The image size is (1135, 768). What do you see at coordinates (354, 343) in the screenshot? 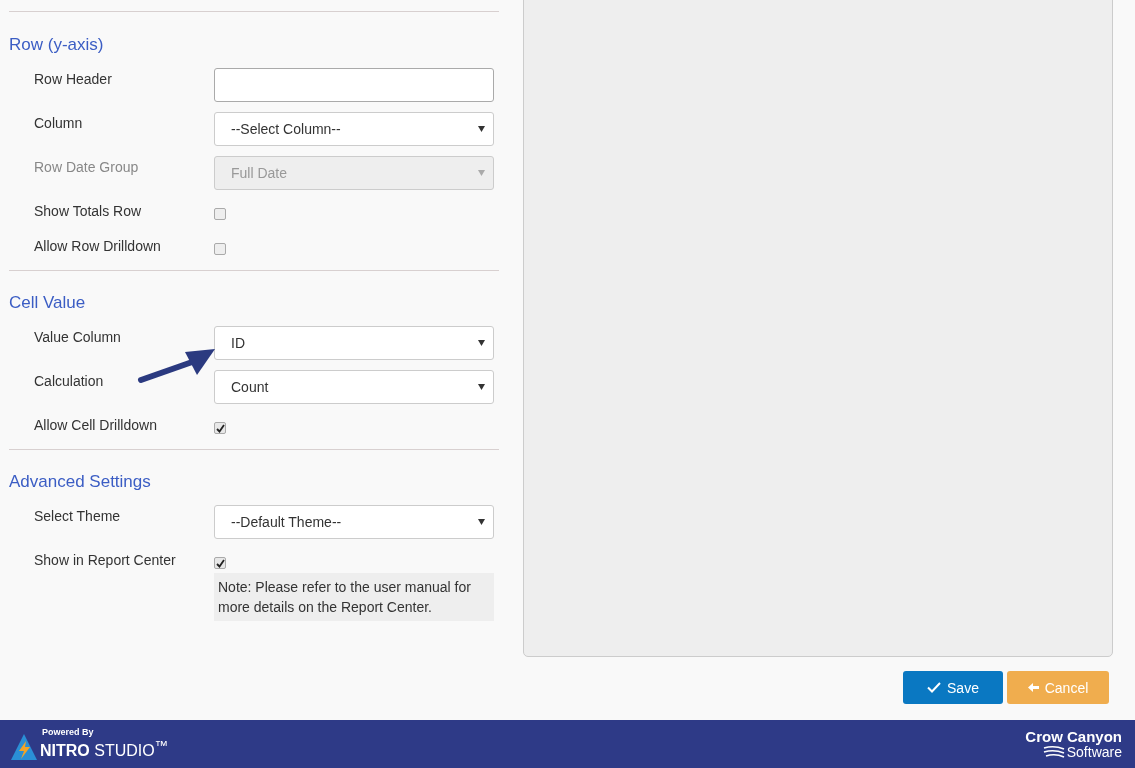
I see `dropdown: ID` at bounding box center [354, 343].